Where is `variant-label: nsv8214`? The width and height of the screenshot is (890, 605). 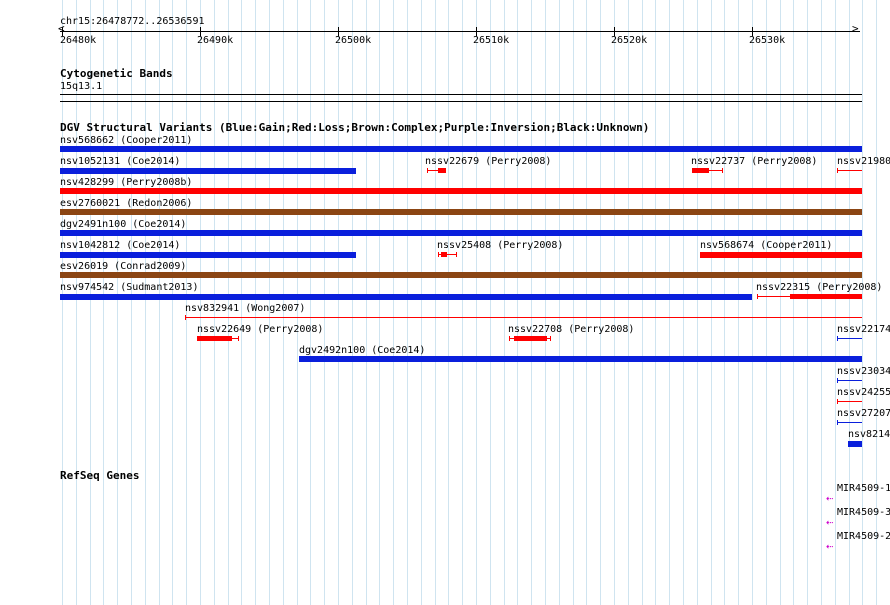 variant-label: nsv8214 is located at coordinates (869, 434).